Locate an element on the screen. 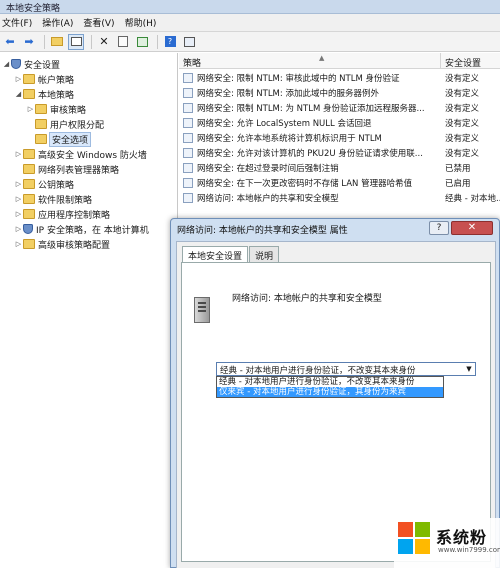 The width and height of the screenshot is (500, 568). tree-item-label: 网络列表管理器策略 is located at coordinates (79, 170).